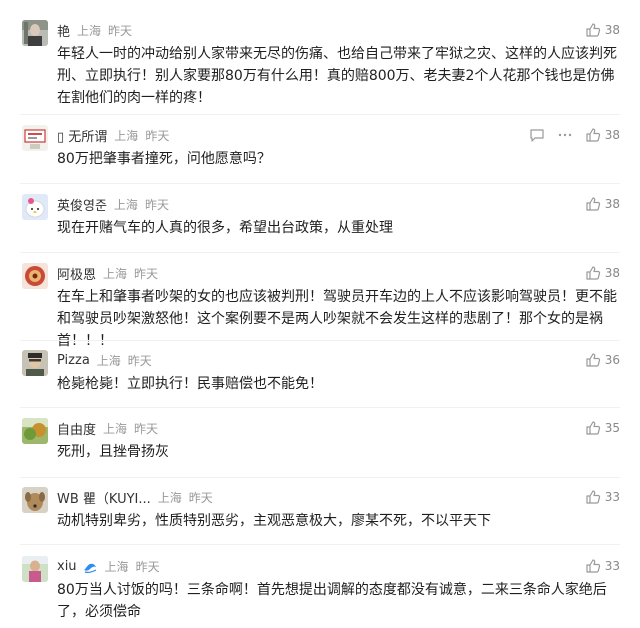 The height and width of the screenshot is (628, 640). What do you see at coordinates (612, 360) in the screenshot?
I see `like-count: 36` at bounding box center [612, 360].